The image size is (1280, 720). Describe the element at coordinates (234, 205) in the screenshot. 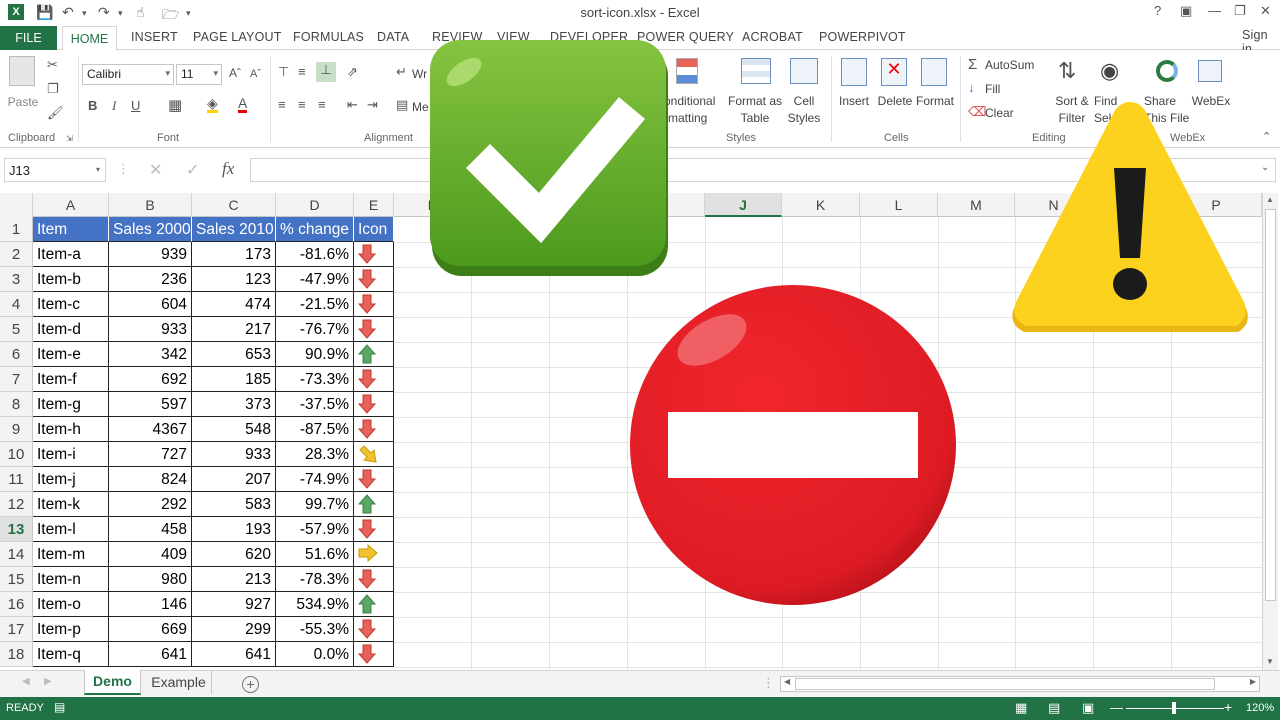

I see `column-header-c: C` at that location.